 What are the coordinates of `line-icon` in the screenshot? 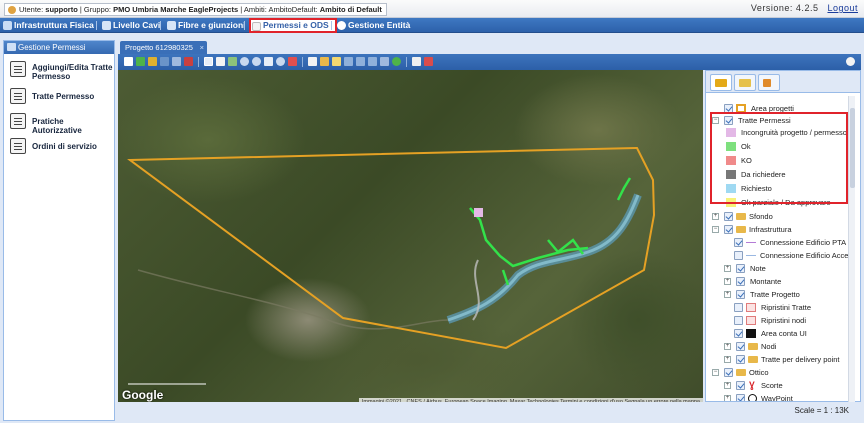 It's located at (348, 61).